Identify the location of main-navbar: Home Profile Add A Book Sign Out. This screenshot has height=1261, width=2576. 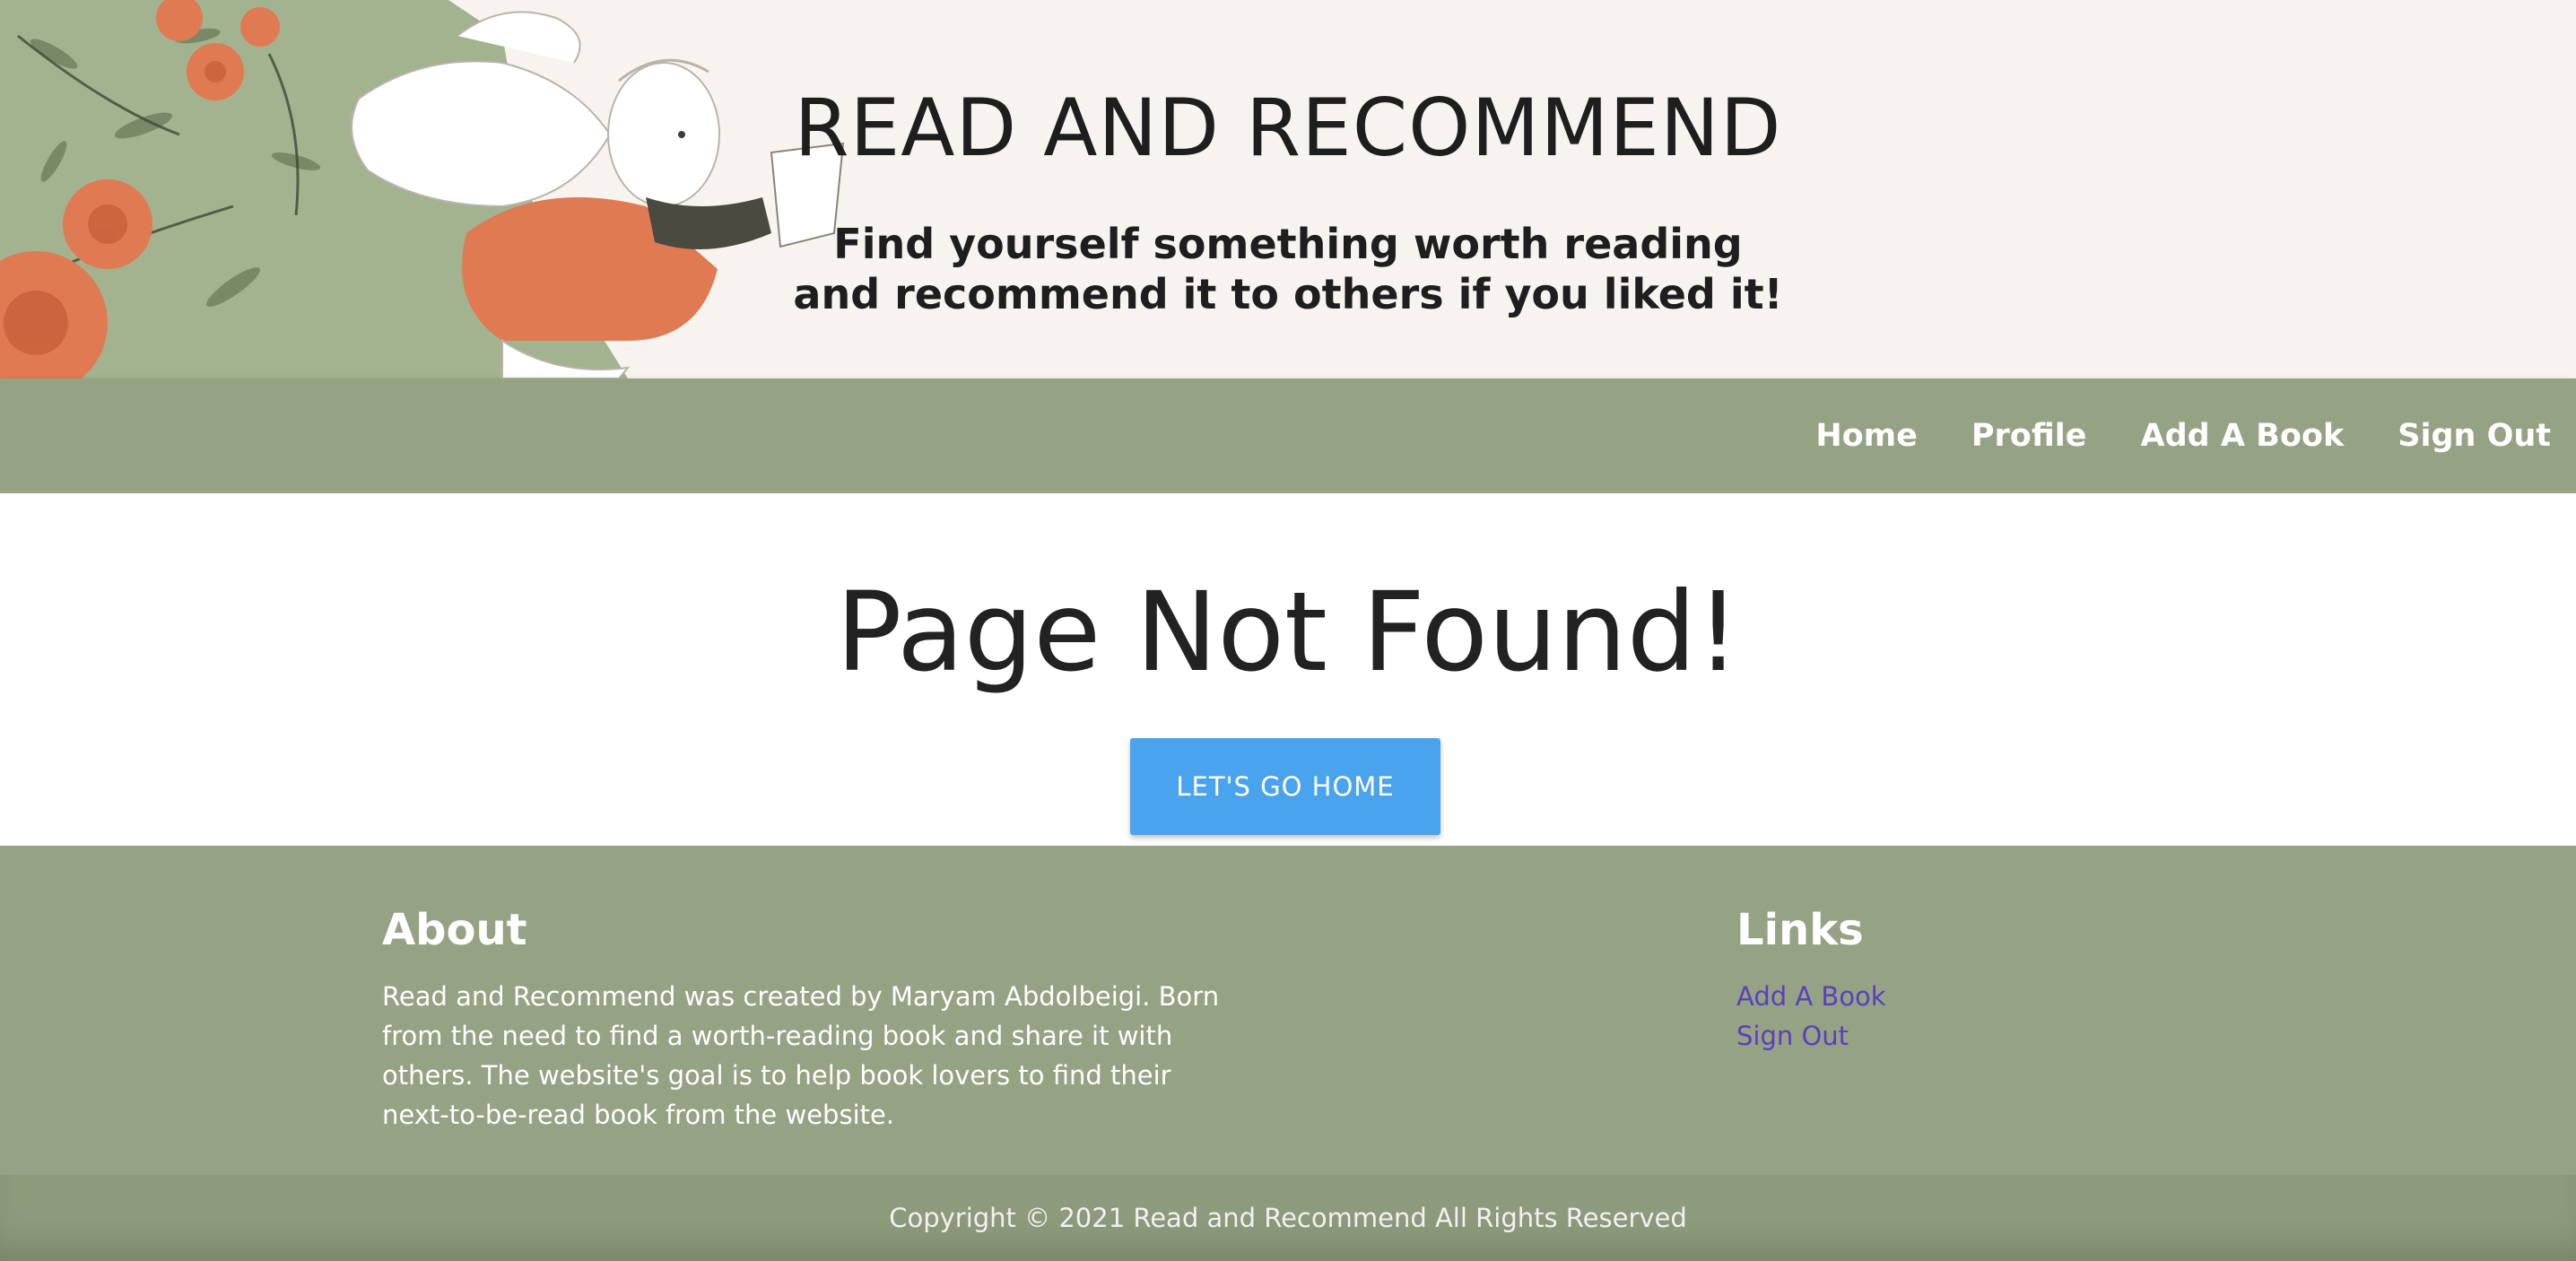
(1288, 436).